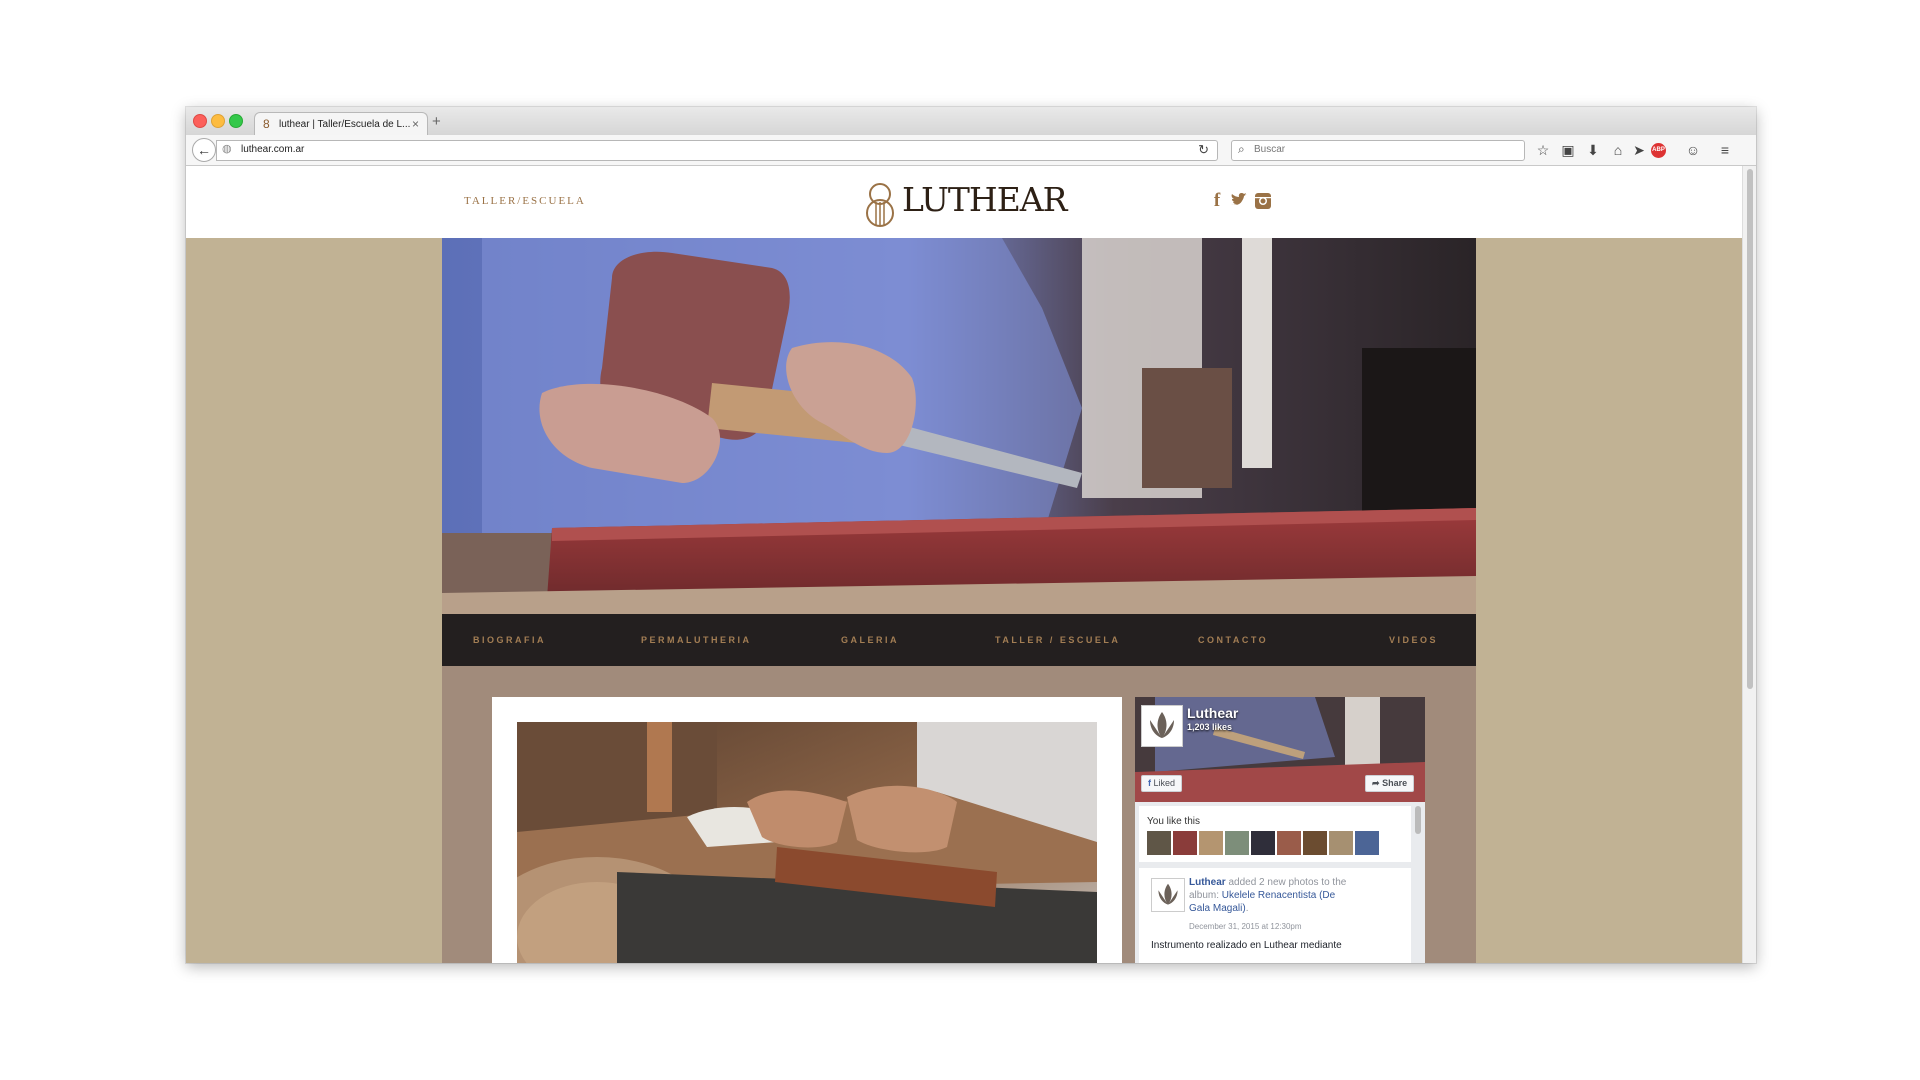 The height and width of the screenshot is (1080, 1920). Describe the element at coordinates (1247, 908) in the screenshot. I see `post-album-end: .` at that location.